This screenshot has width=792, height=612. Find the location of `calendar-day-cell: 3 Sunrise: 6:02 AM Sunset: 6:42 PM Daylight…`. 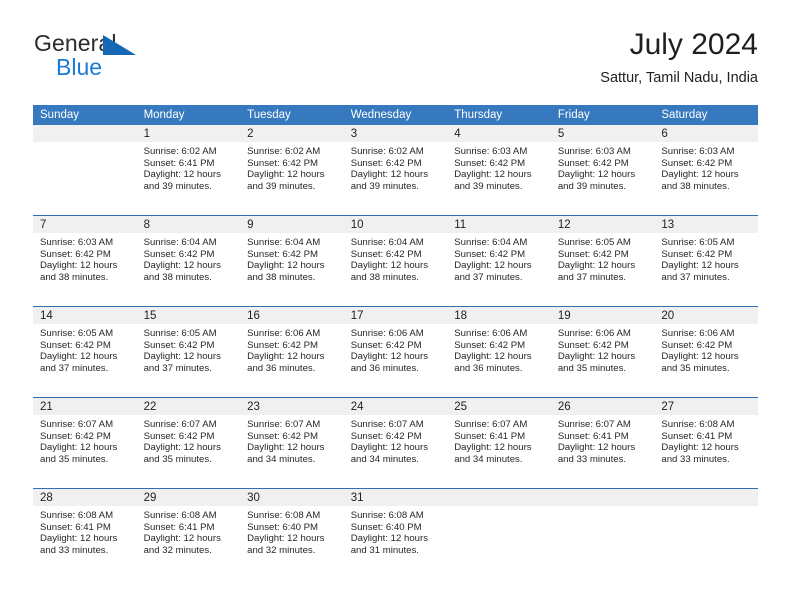

calendar-day-cell: 3 Sunrise: 6:02 AM Sunset: 6:42 PM Daylight… is located at coordinates (395, 170).